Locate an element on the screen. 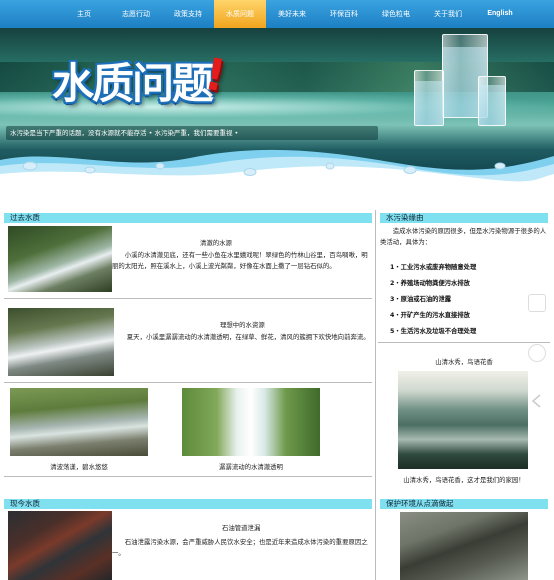  waterfall-photo is located at coordinates (251, 422).